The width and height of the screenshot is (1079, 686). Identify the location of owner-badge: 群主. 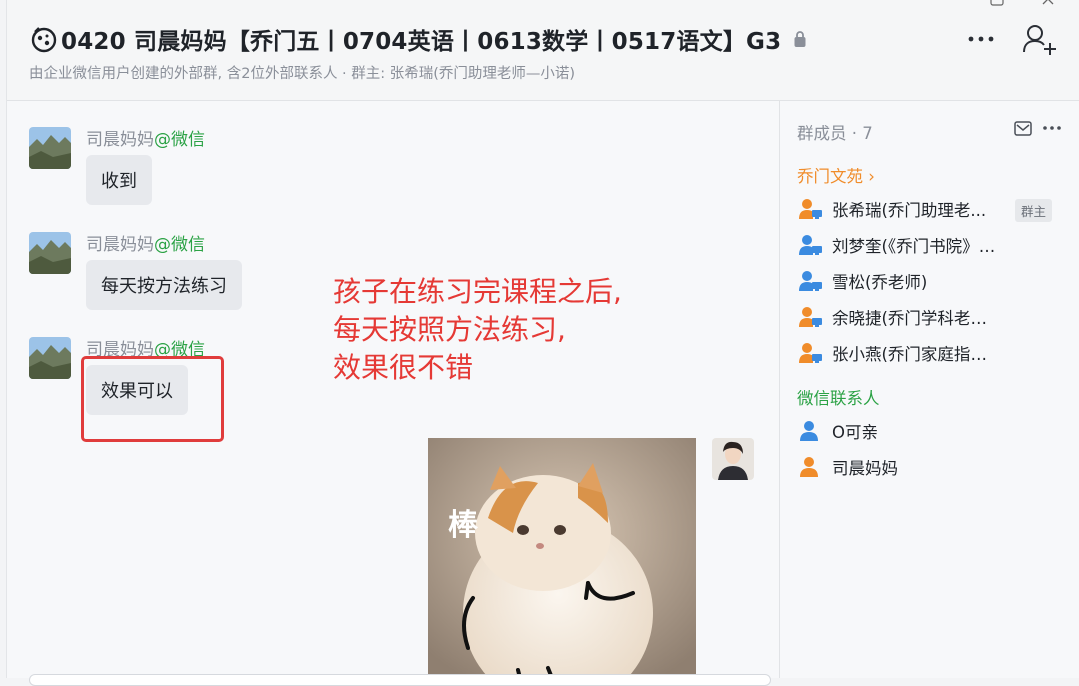
(1034, 210).